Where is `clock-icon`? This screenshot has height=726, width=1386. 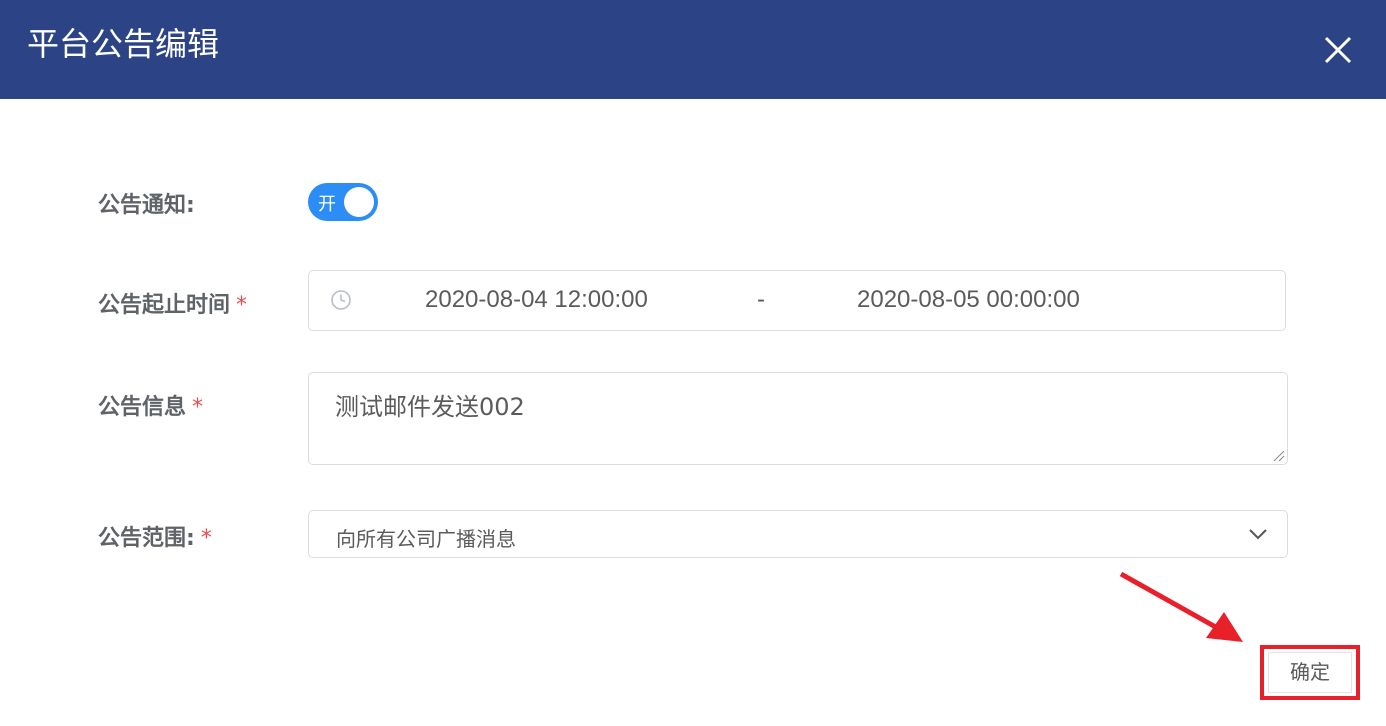 clock-icon is located at coordinates (341, 300).